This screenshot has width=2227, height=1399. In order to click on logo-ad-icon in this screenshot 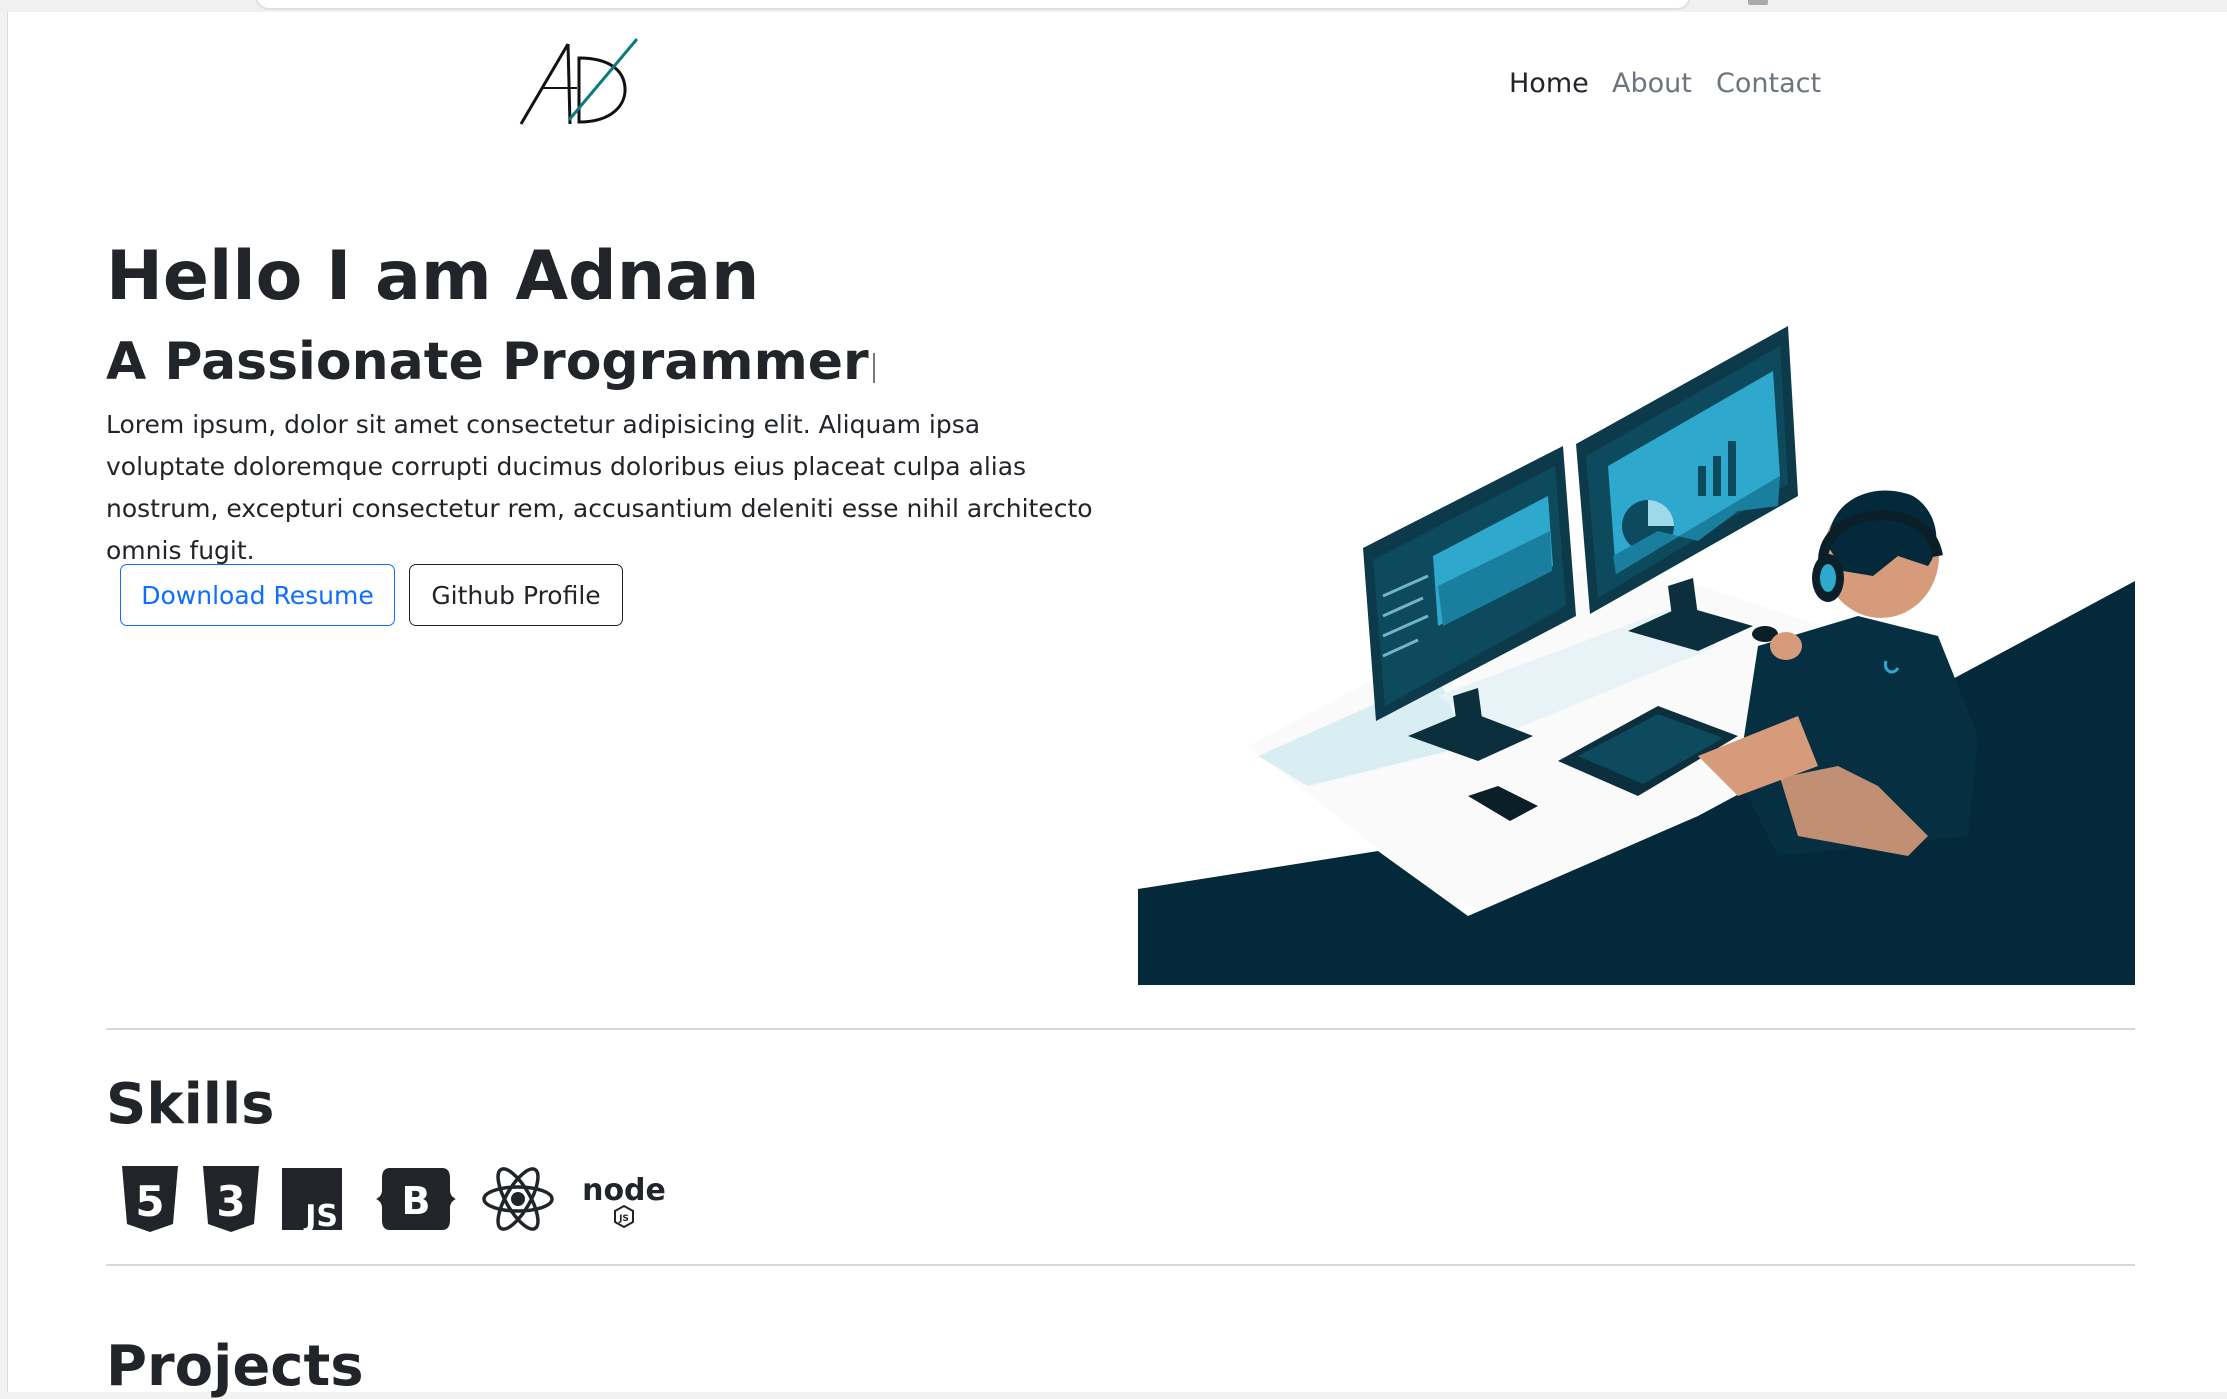, I will do `click(577, 76)`.